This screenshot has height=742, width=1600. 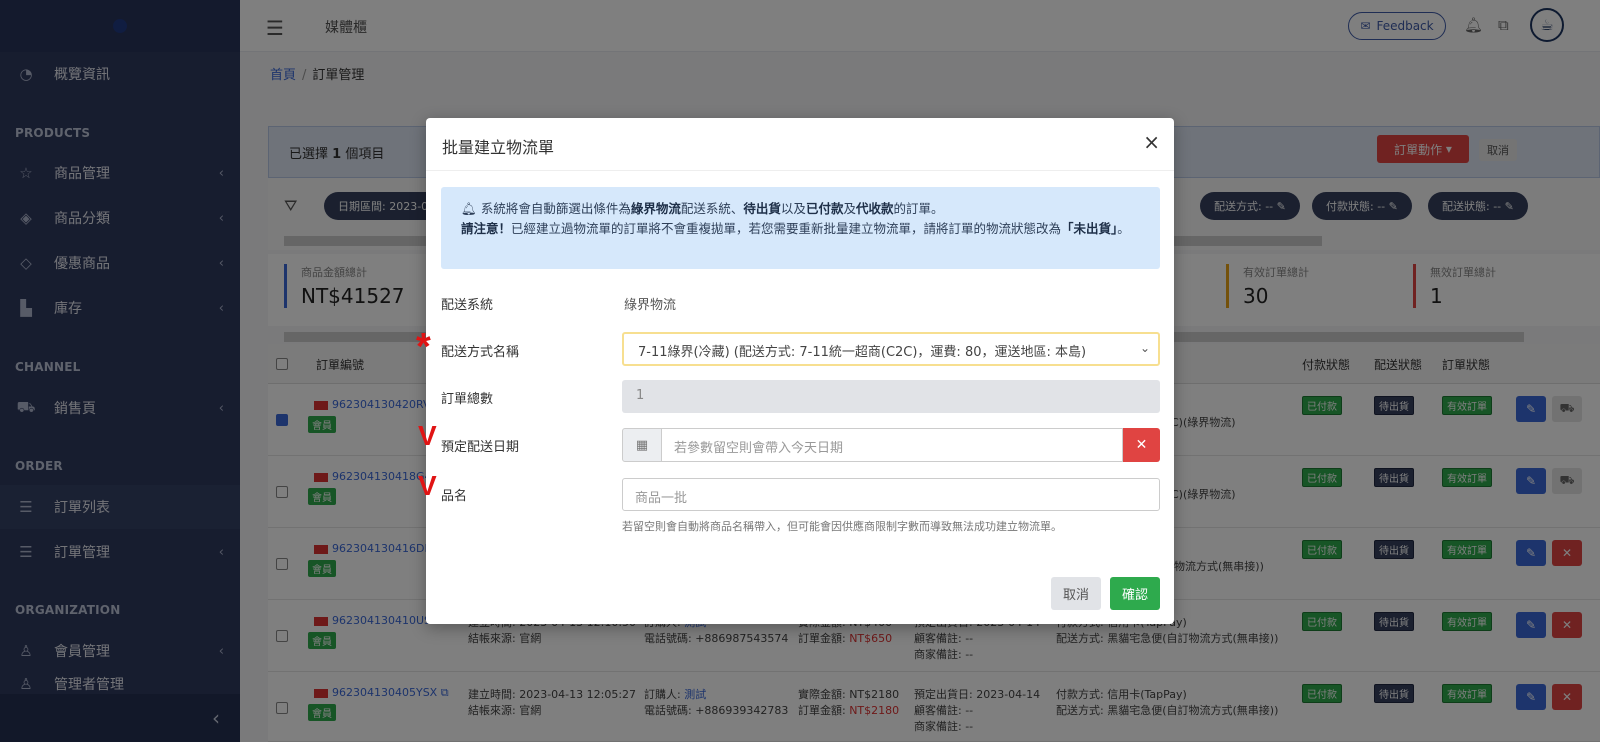 What do you see at coordinates (824, 208) in the screenshot?
I see `alert-bold: 已付款` at bounding box center [824, 208].